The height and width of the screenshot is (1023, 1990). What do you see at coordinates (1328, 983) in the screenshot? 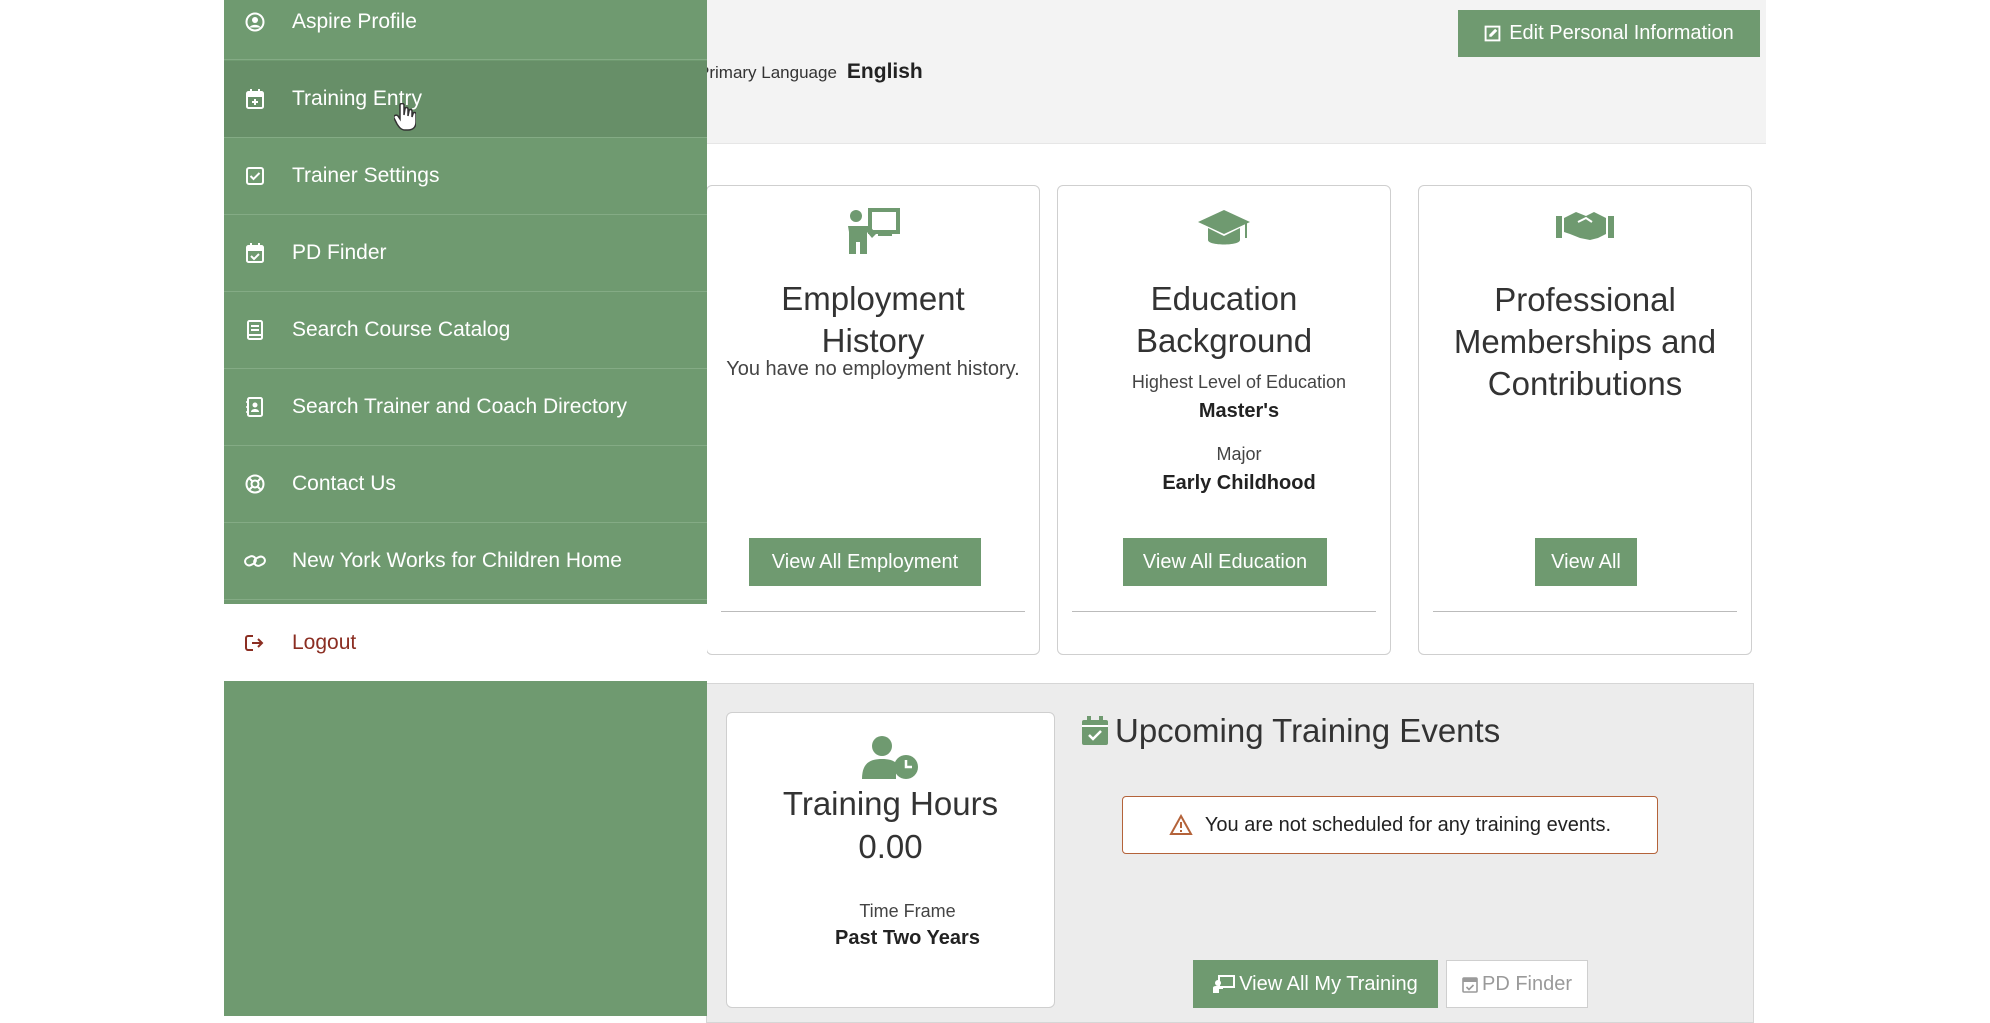
I see `view-all-my-training-label: View All My Training` at bounding box center [1328, 983].